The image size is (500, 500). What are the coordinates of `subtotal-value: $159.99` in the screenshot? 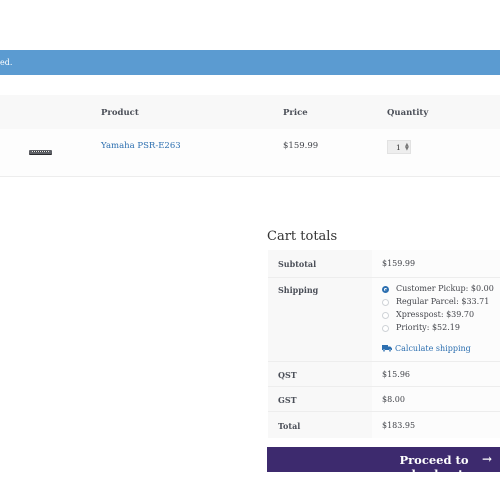 It's located at (399, 263).